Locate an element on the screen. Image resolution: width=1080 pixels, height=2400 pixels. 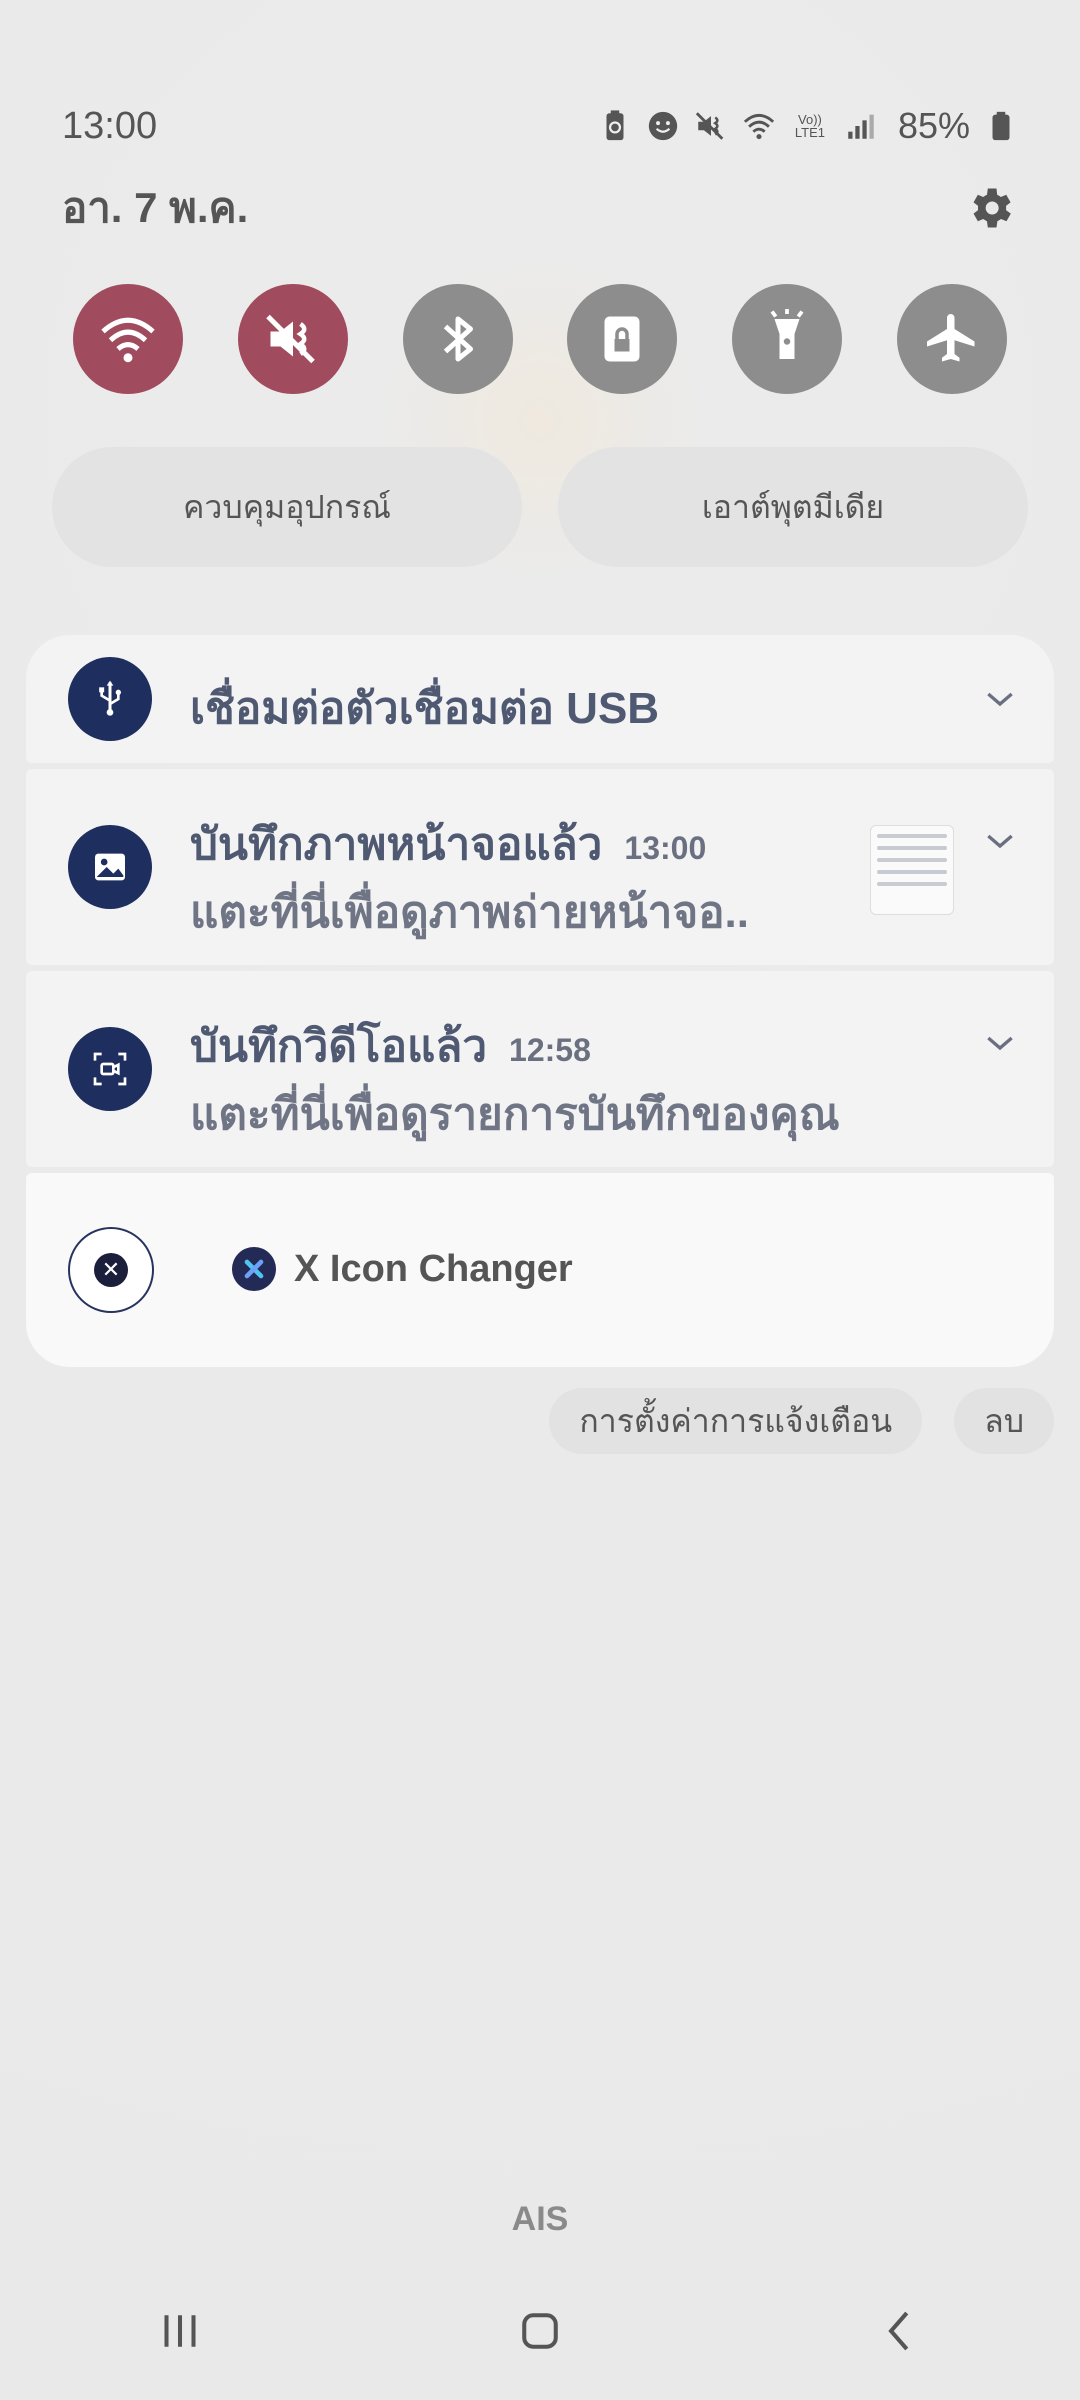
battery-saver-icon is located at coordinates (615, 126).